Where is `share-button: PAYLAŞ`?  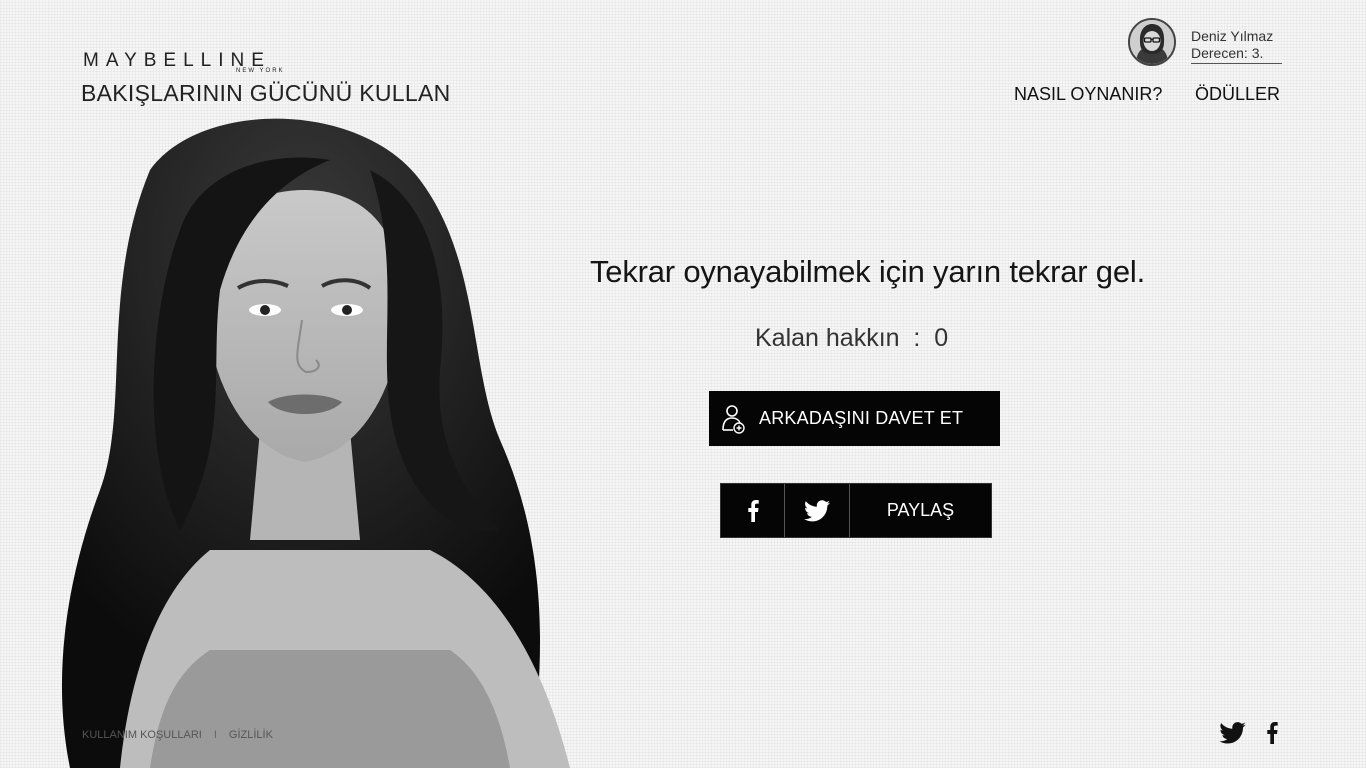
share-button: PAYLAŞ is located at coordinates (920, 510).